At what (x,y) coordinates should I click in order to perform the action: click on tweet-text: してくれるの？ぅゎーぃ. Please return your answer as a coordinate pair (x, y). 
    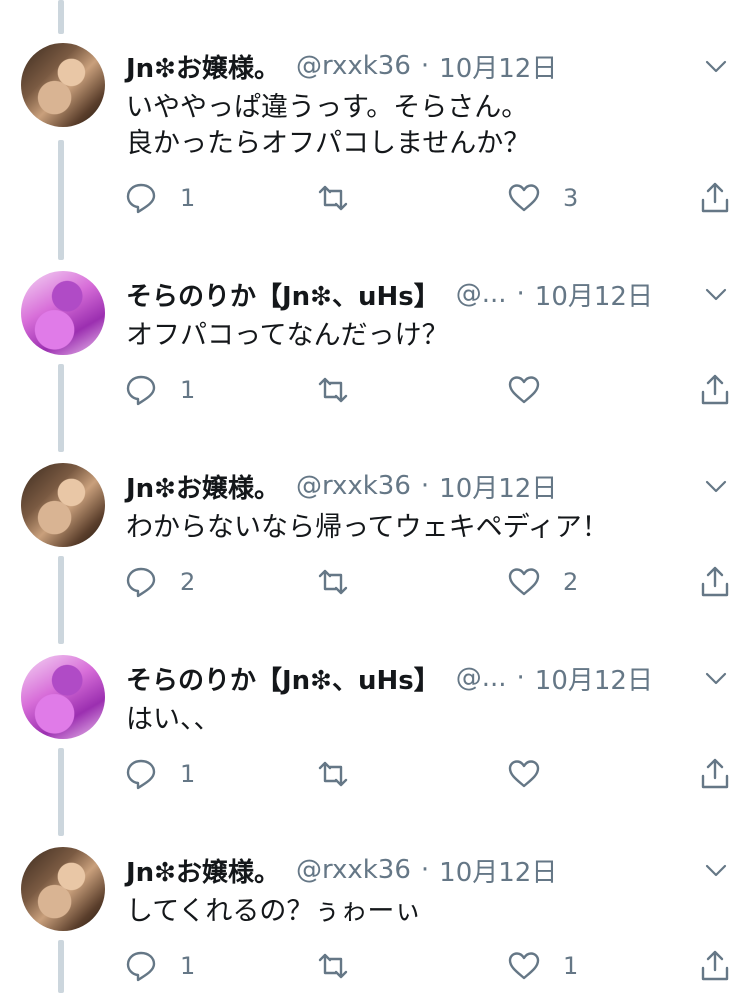
    Looking at the image, I should click on (274, 911).